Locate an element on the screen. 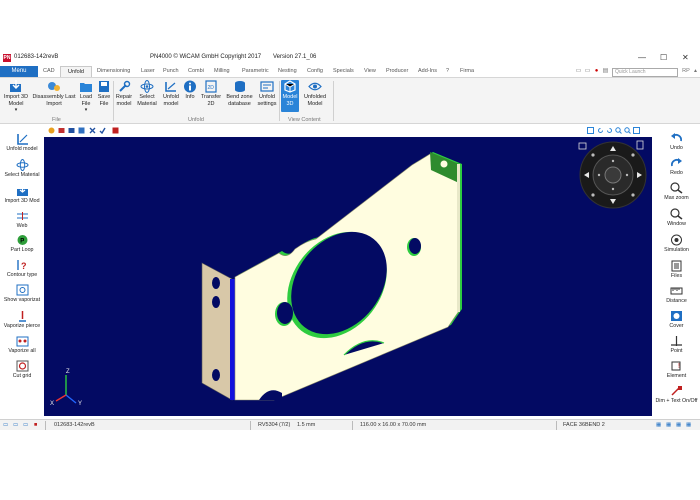  load-file-button: Load File ▾ is located at coordinates (86, 97).